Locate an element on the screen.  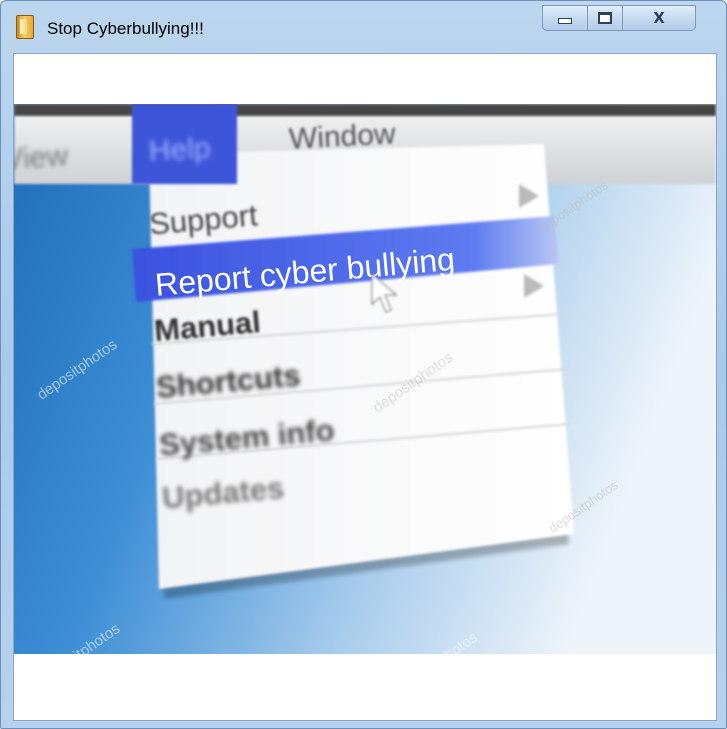
close-icon: X is located at coordinates (659, 18).